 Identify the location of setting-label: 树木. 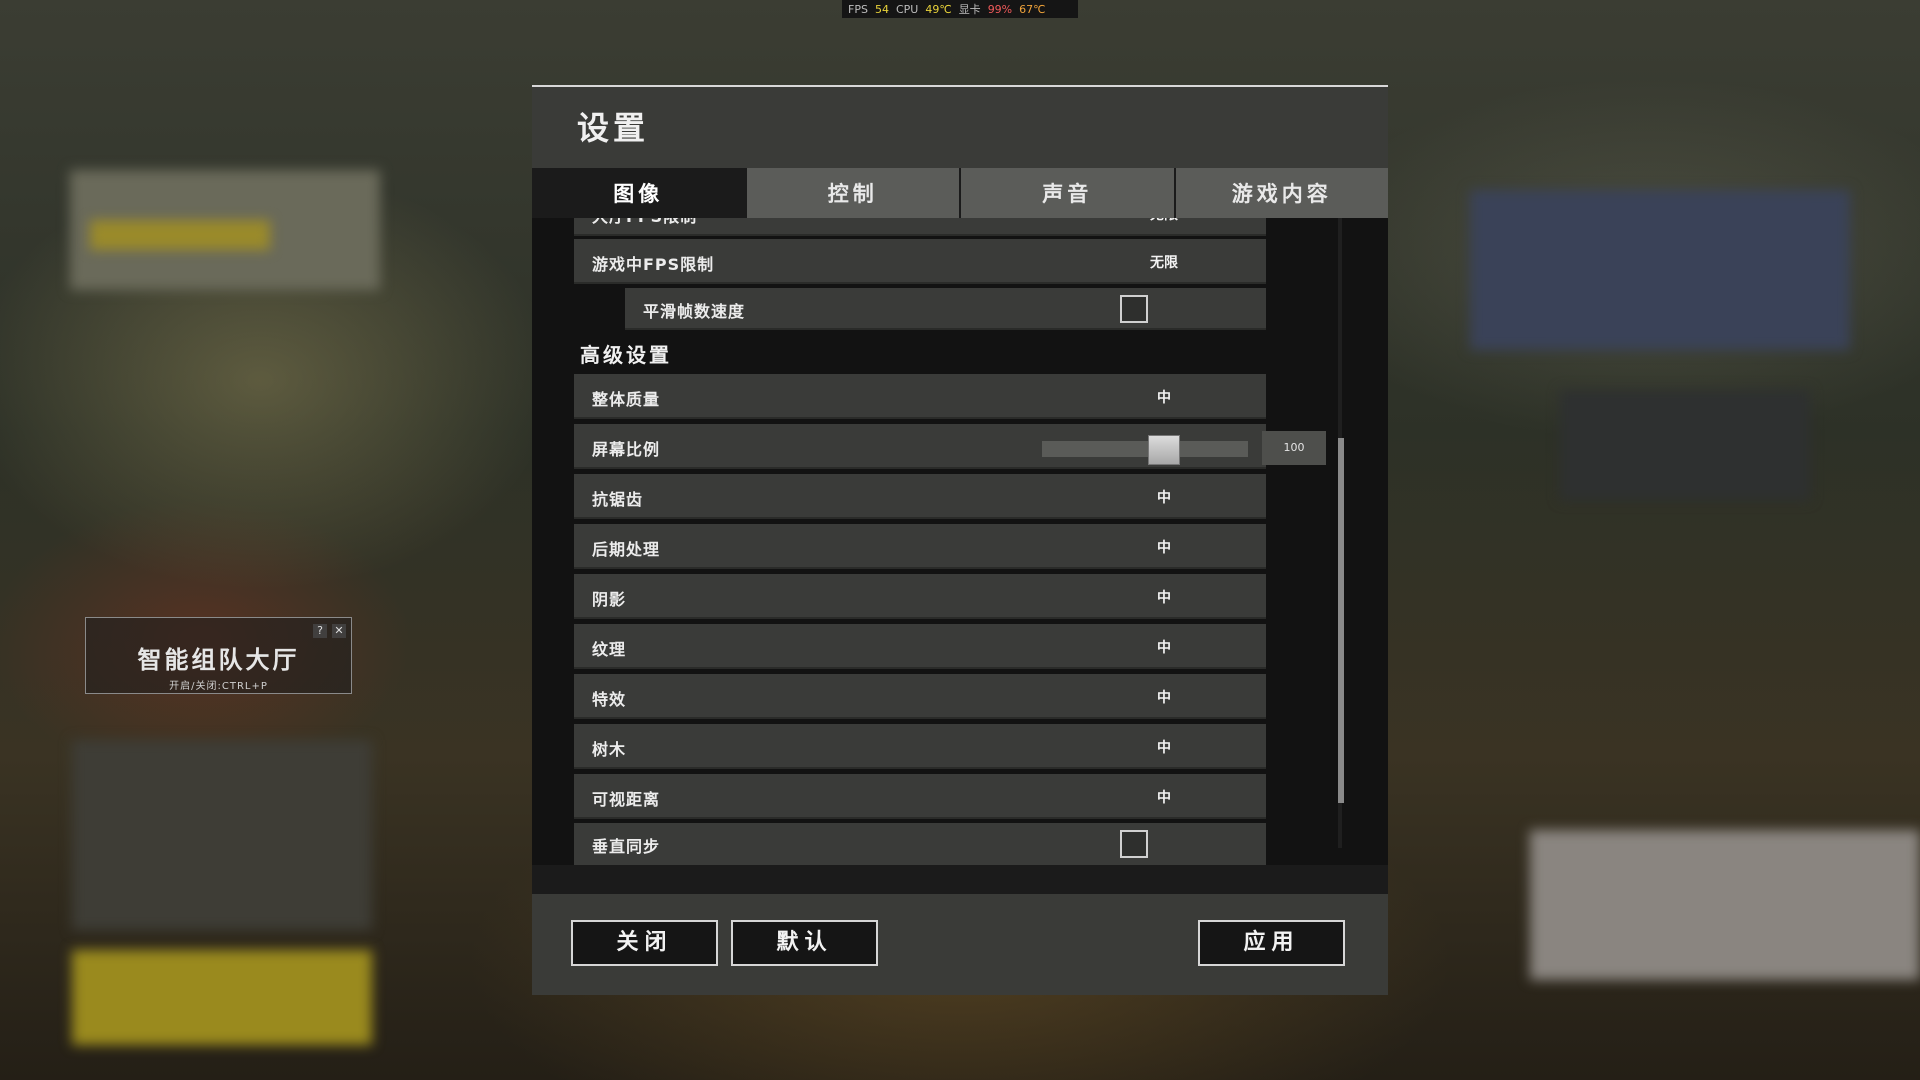
(609, 749).